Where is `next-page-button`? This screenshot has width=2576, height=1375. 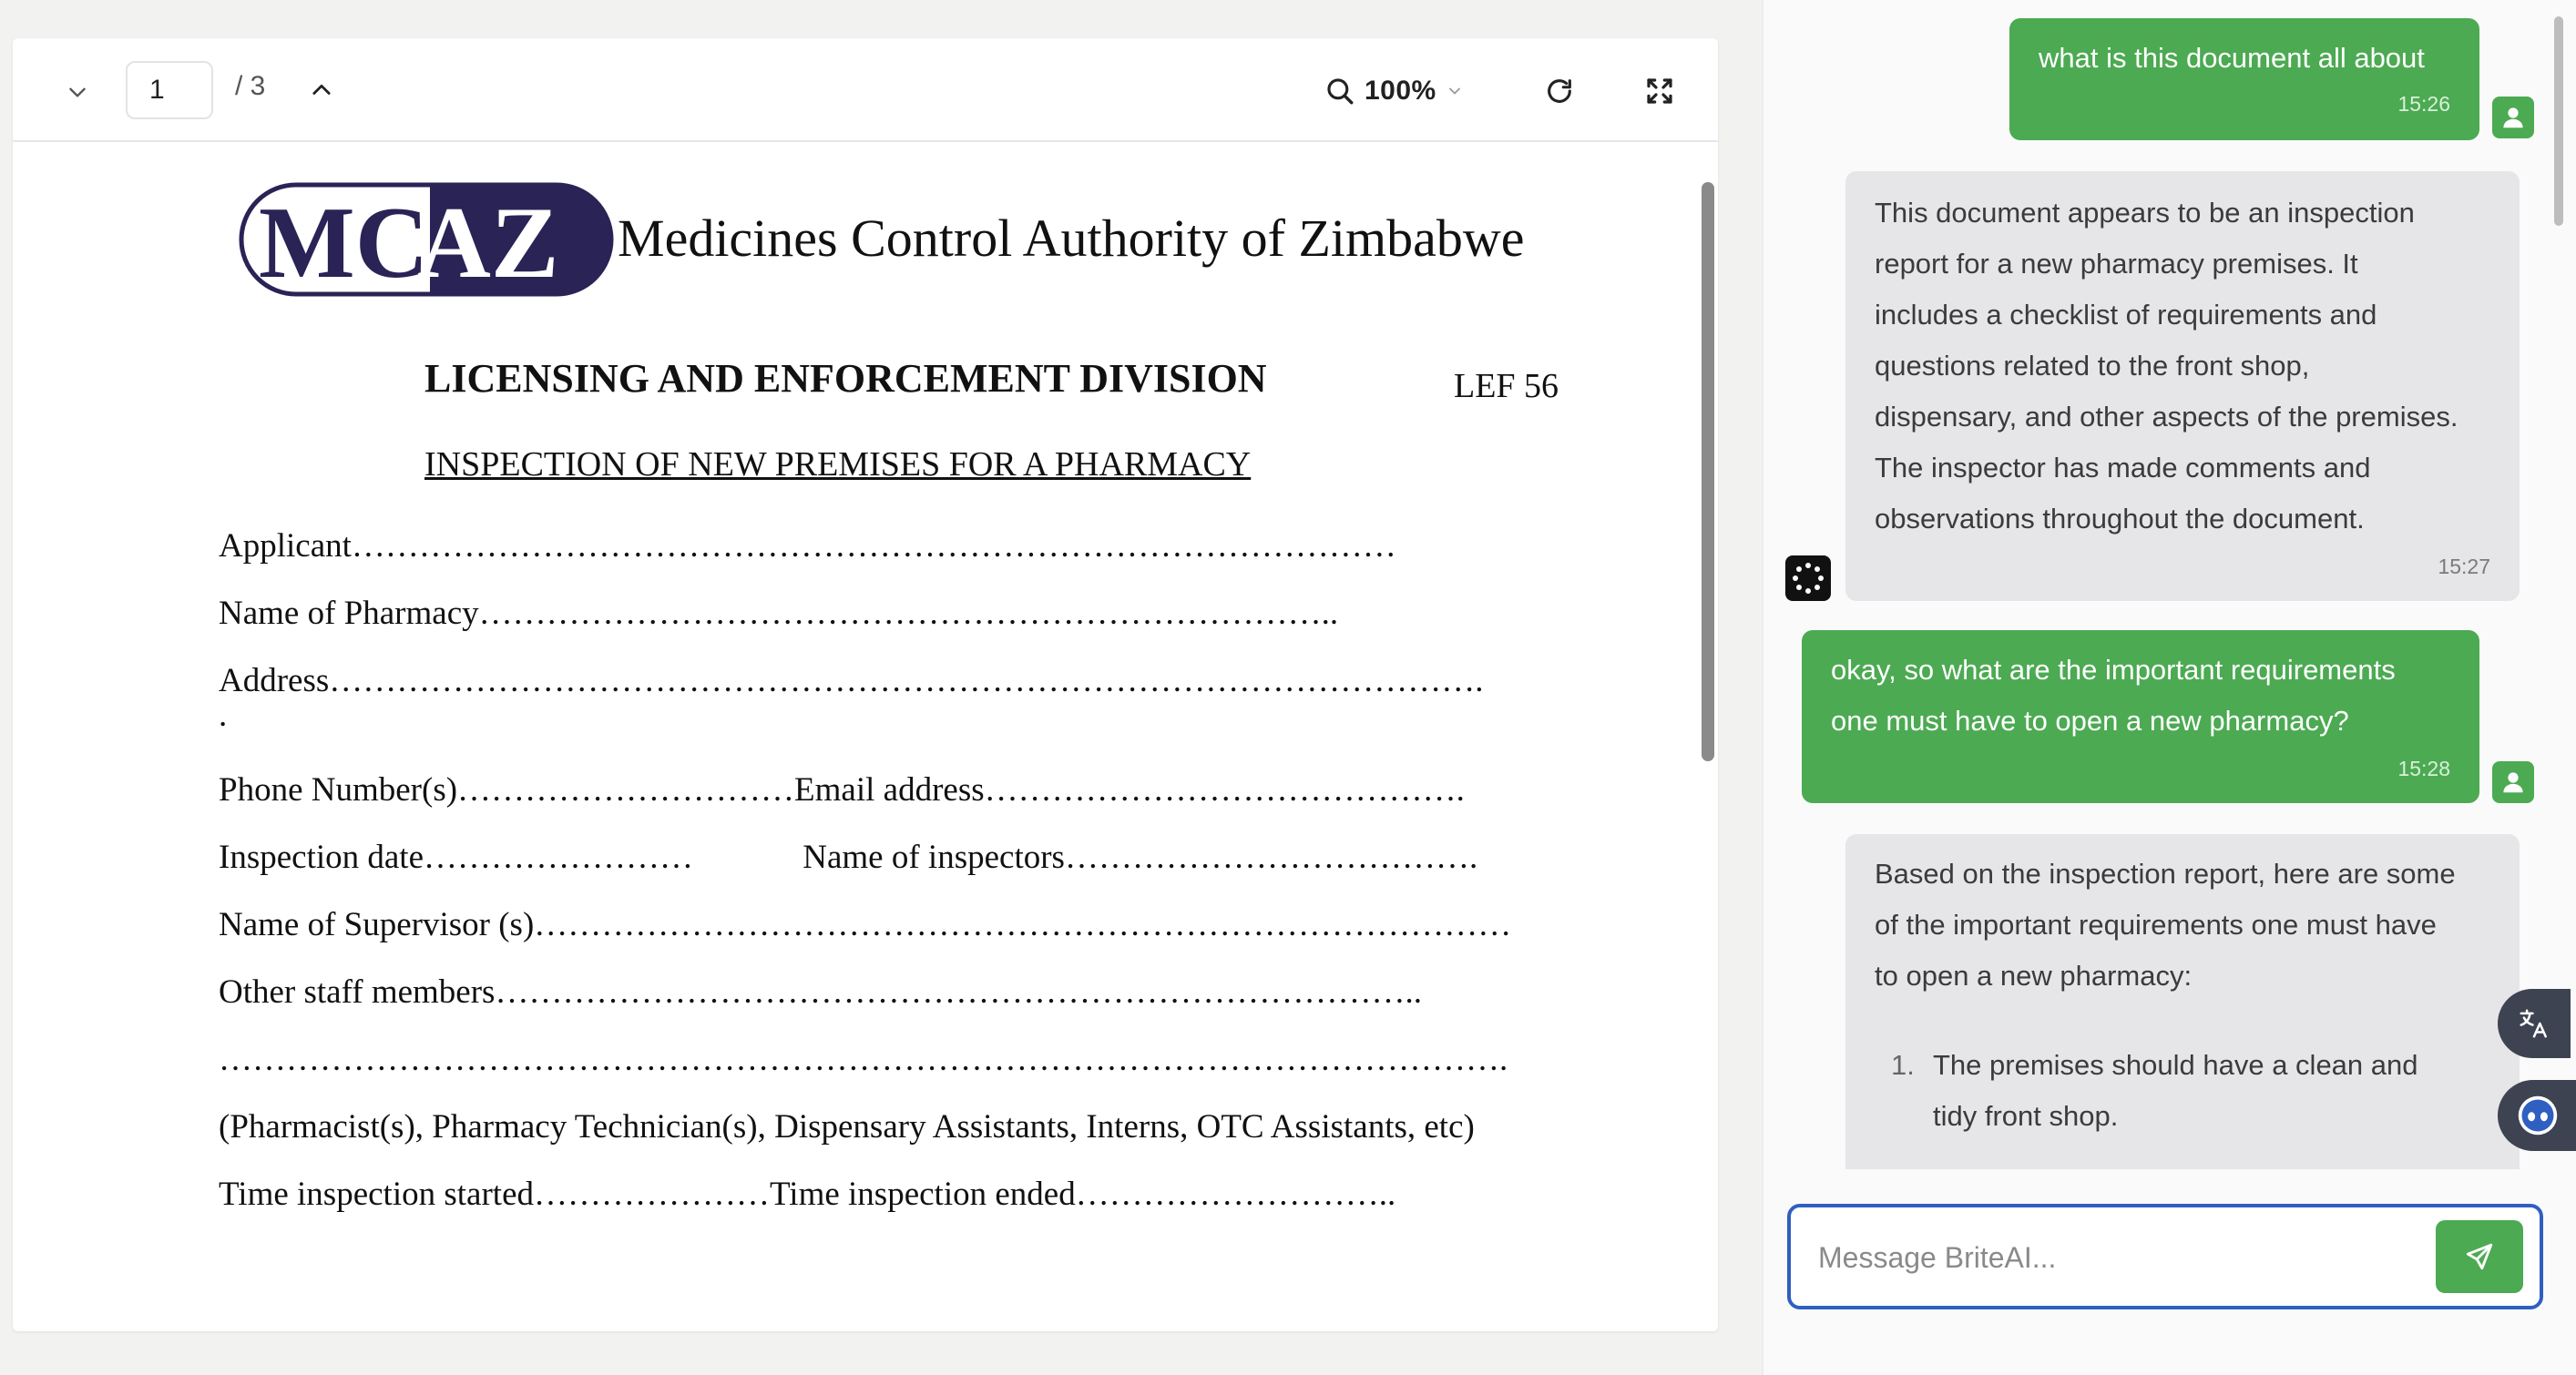 next-page-button is located at coordinates (321, 90).